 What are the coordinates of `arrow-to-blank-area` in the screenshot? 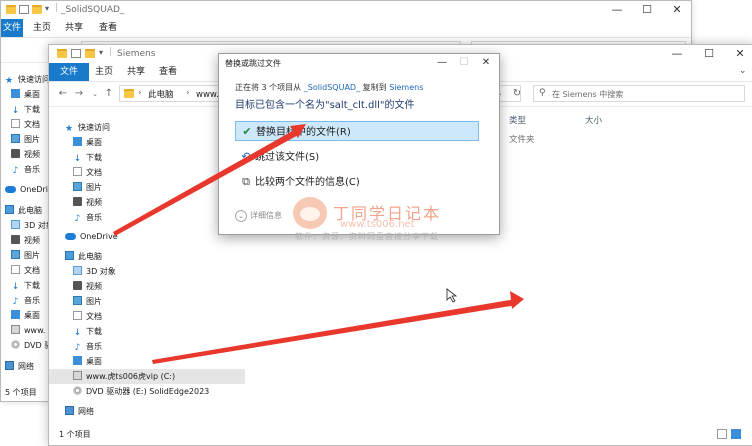 It's located at (334, 331).